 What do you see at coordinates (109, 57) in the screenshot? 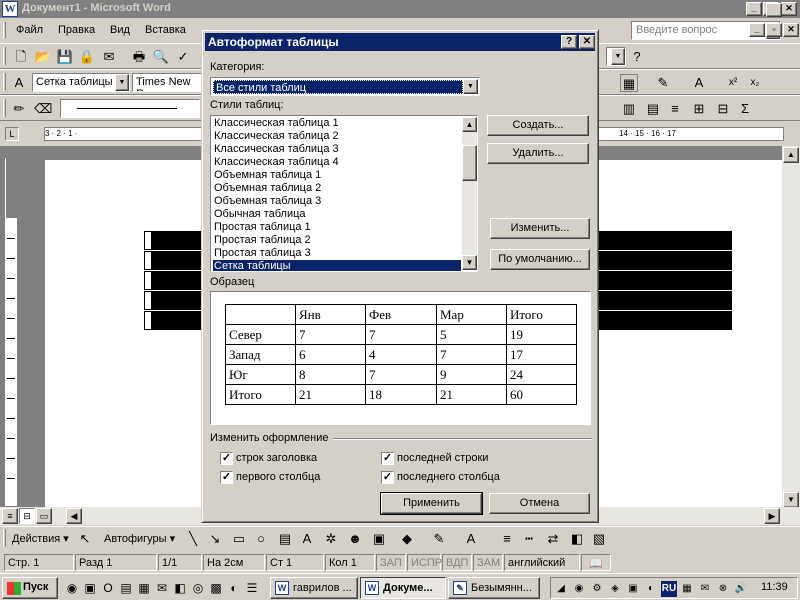
I see `email-icon: ✉` at bounding box center [109, 57].